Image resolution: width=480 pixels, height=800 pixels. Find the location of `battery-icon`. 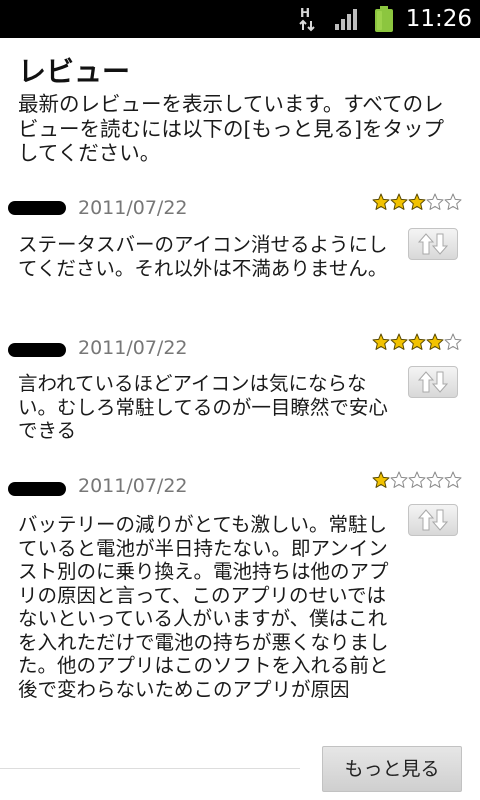

battery-icon is located at coordinates (384, 19).